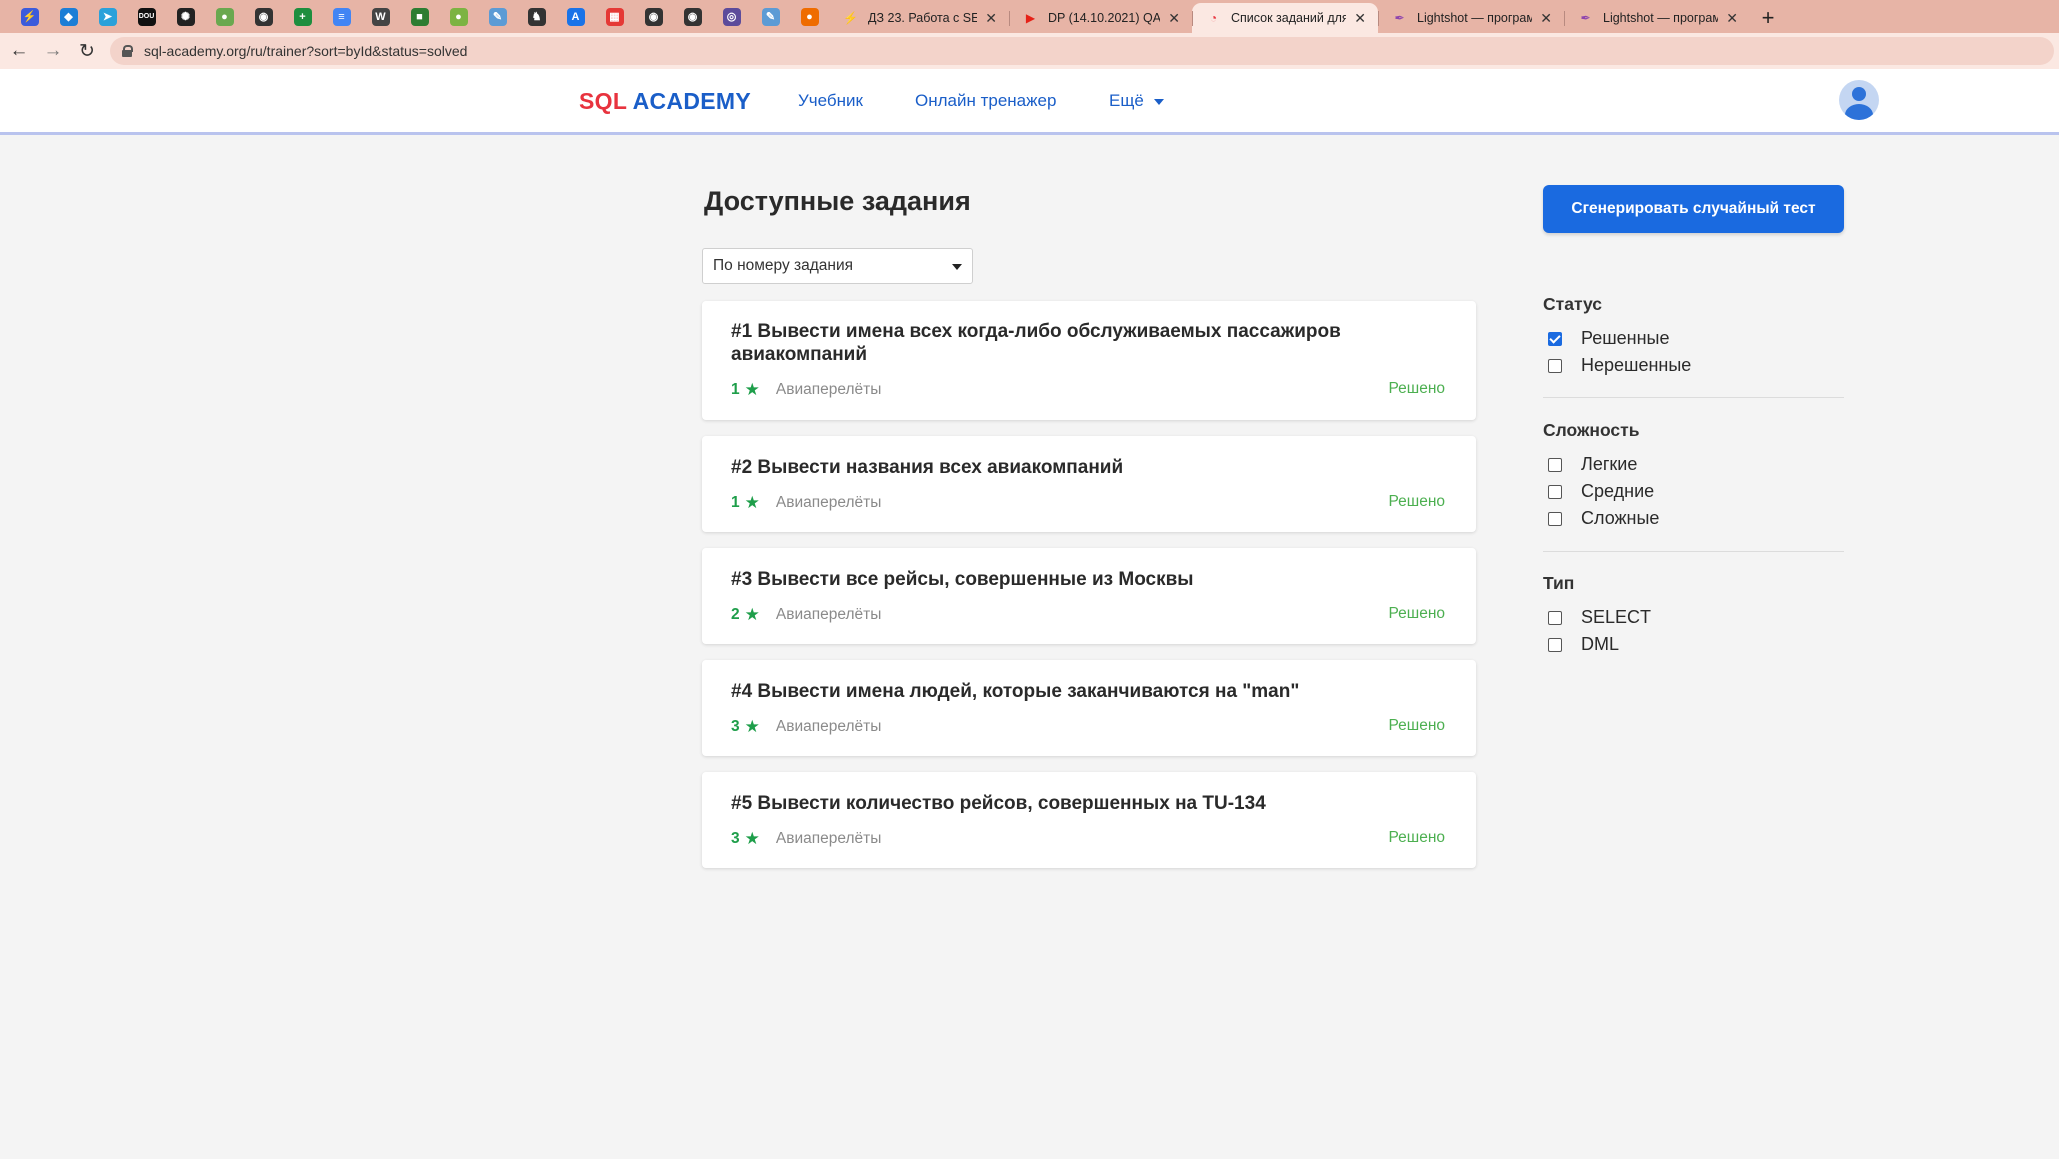 Image resolution: width=2059 pixels, height=1159 pixels. I want to click on task-meta: 3 ★ Авиаперелёты, so click(806, 727).